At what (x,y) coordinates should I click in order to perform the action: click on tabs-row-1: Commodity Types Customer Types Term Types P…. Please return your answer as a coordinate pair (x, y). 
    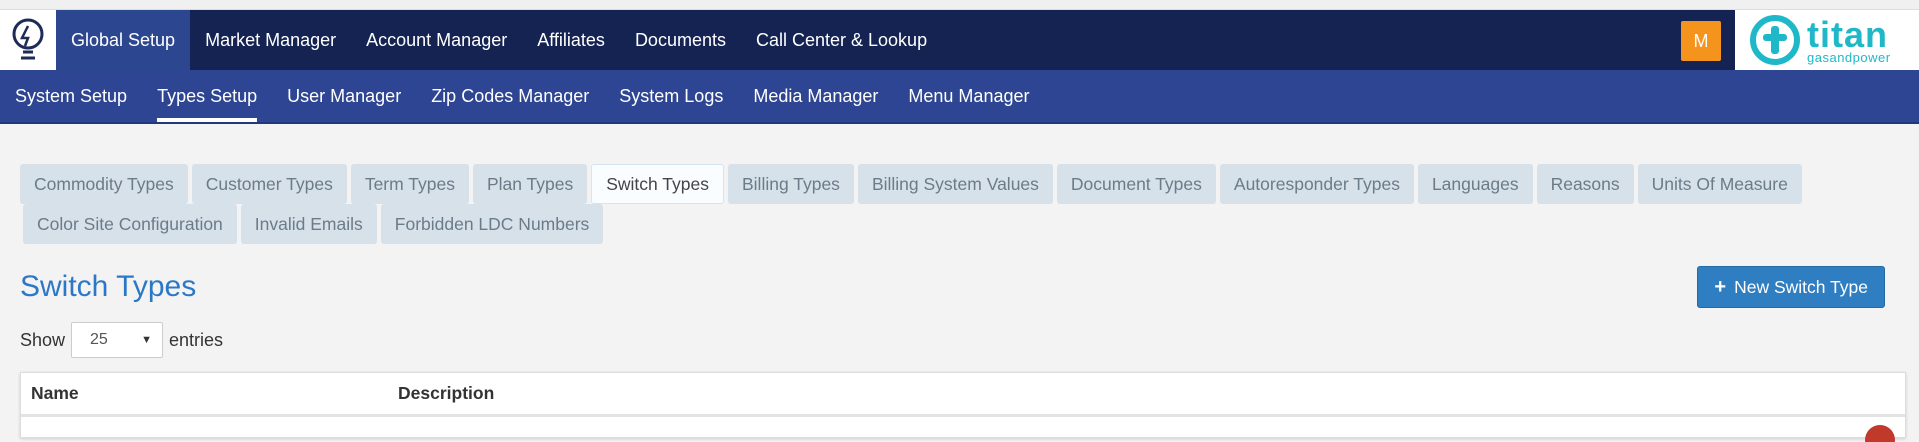
    Looking at the image, I should click on (913, 184).